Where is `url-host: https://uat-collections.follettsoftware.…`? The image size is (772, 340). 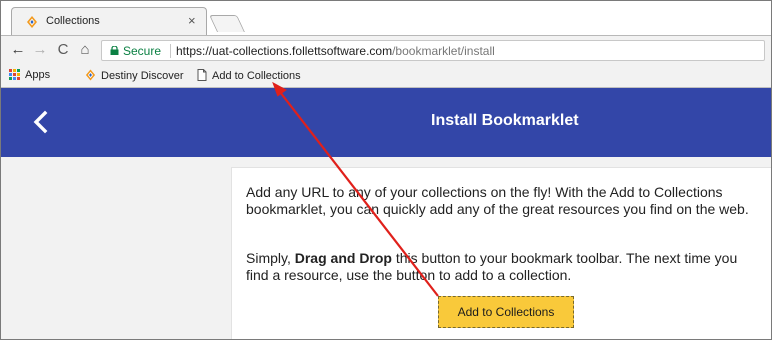
url-host: https://uat-collections.follettsoftware.… is located at coordinates (284, 51).